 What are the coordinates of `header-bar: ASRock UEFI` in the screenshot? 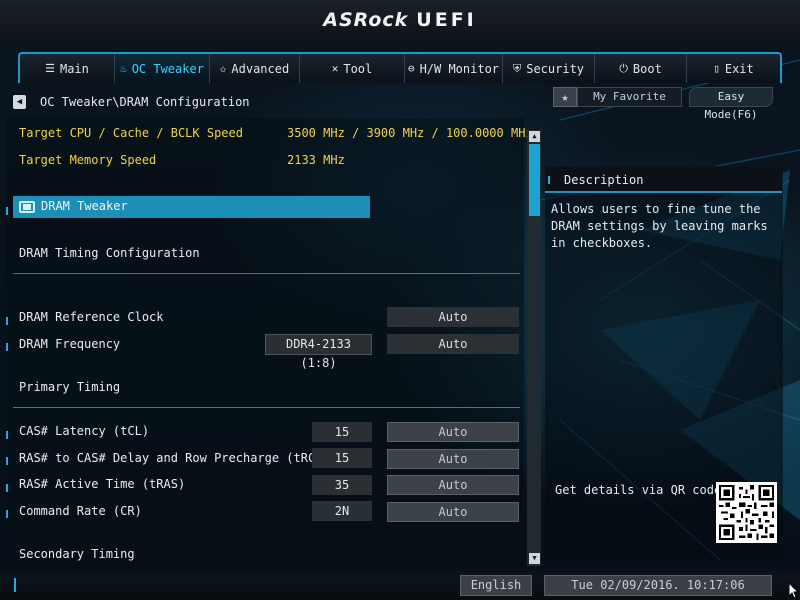 It's located at (400, 23).